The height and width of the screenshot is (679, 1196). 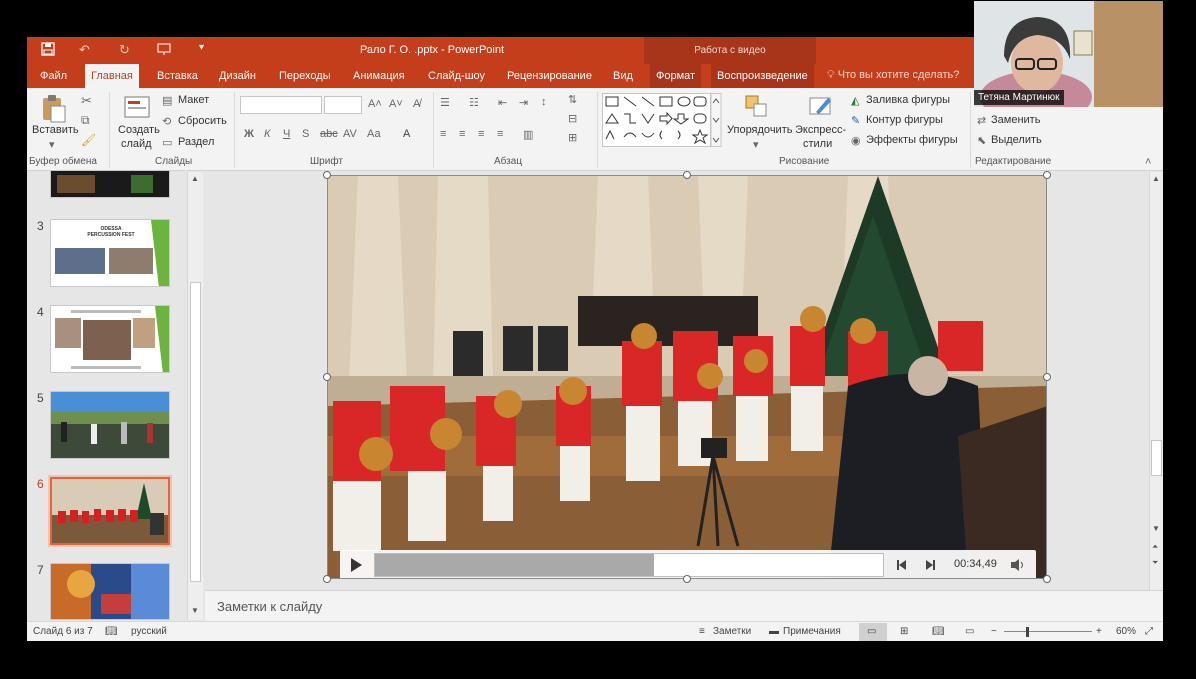 I want to click on tab-view: Вид, so click(x=623, y=76).